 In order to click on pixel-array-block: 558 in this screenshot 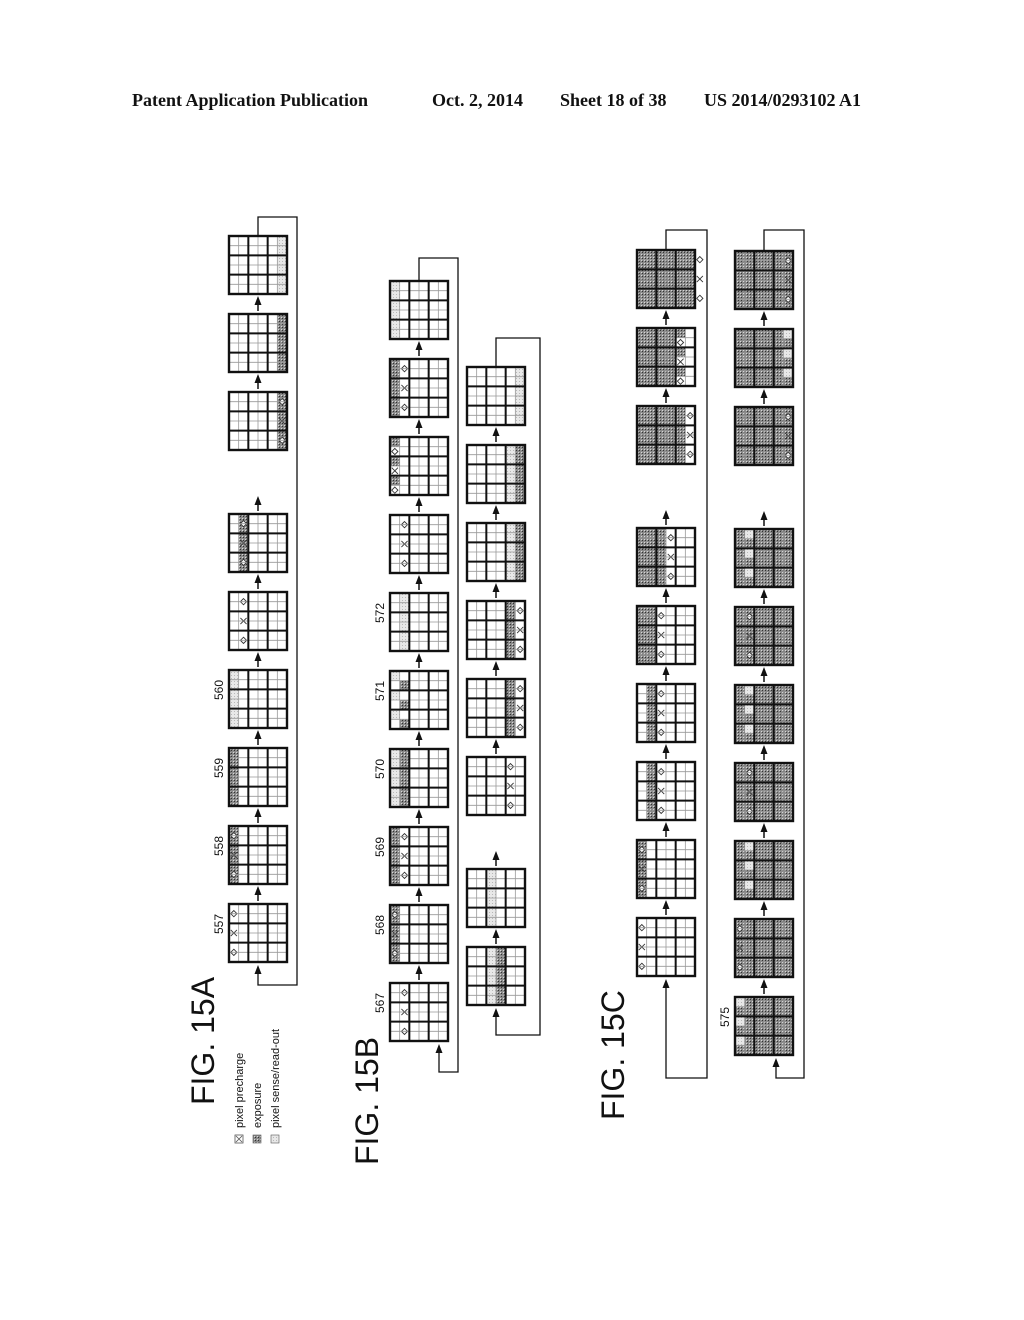, I will do `click(250, 855)`.